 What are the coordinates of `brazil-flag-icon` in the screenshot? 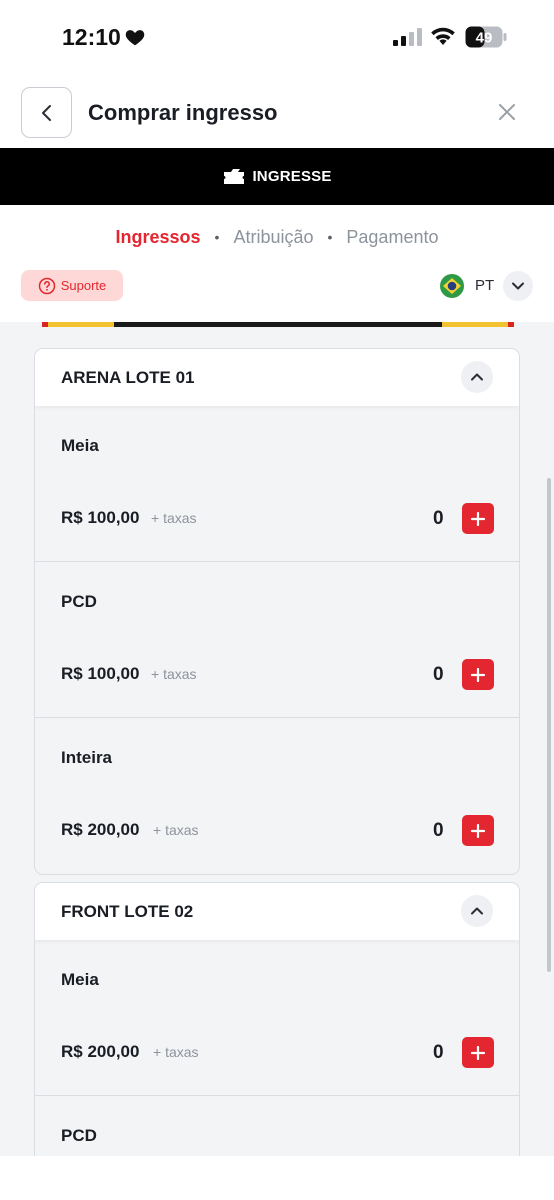 It's located at (452, 285).